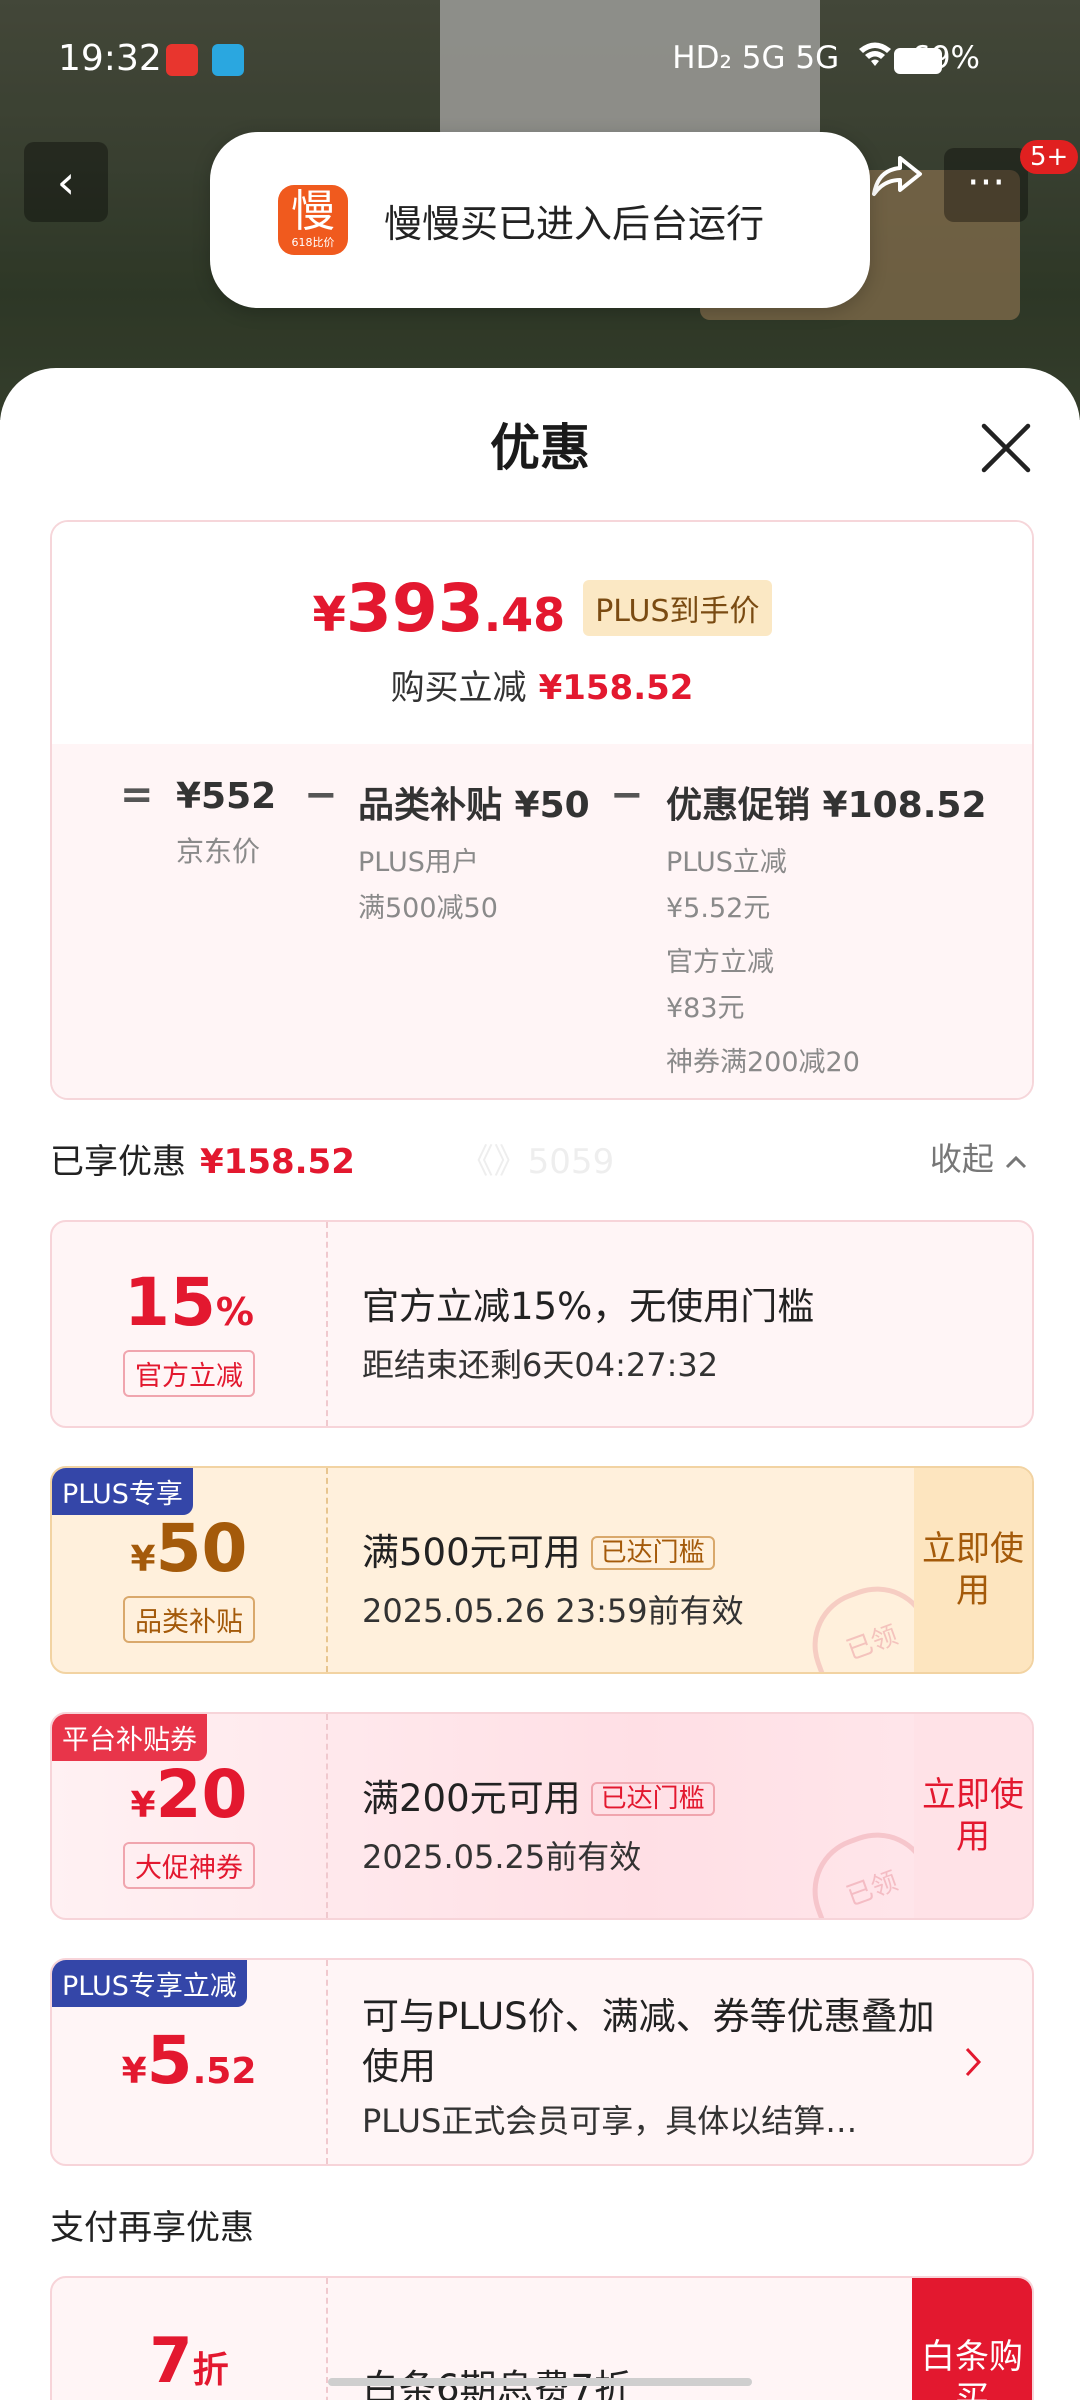 This screenshot has height=2400, width=1080. I want to click on plus-exclusive-reduction-badge: PLUS专享立减, so click(149, 1983).